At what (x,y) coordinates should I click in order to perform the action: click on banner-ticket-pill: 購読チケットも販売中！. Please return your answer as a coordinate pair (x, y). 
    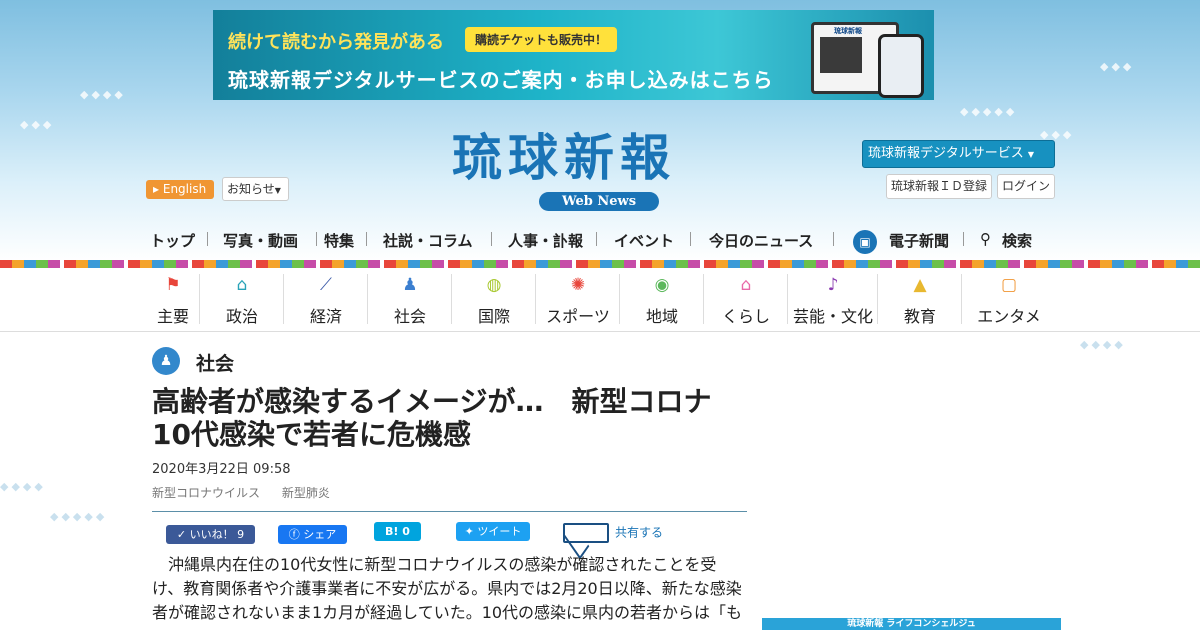
    Looking at the image, I should click on (541, 39).